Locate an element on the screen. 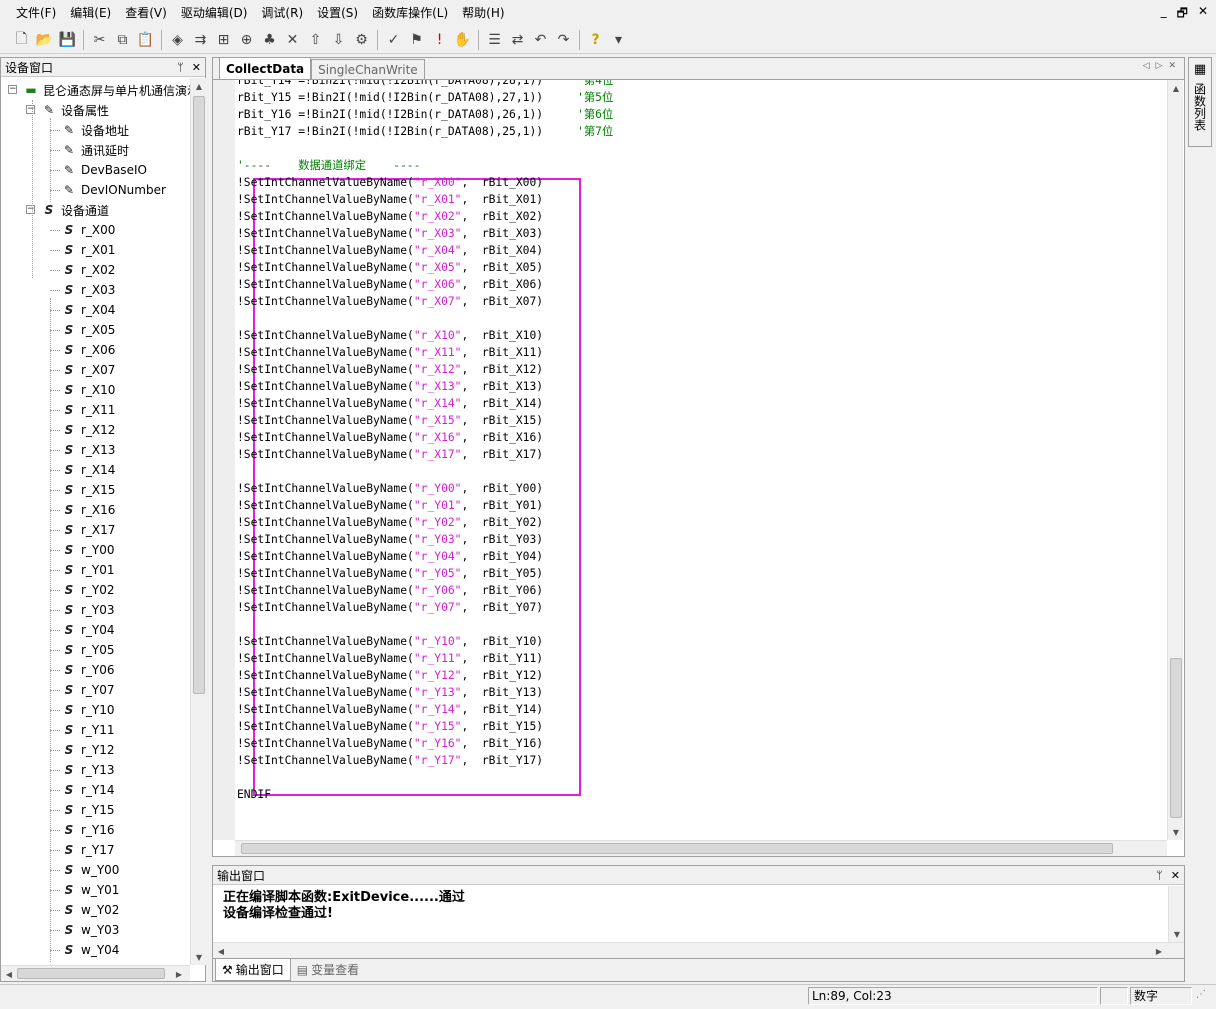 This screenshot has width=1216, height=1009. delete-icon: ✕ is located at coordinates (292, 40).